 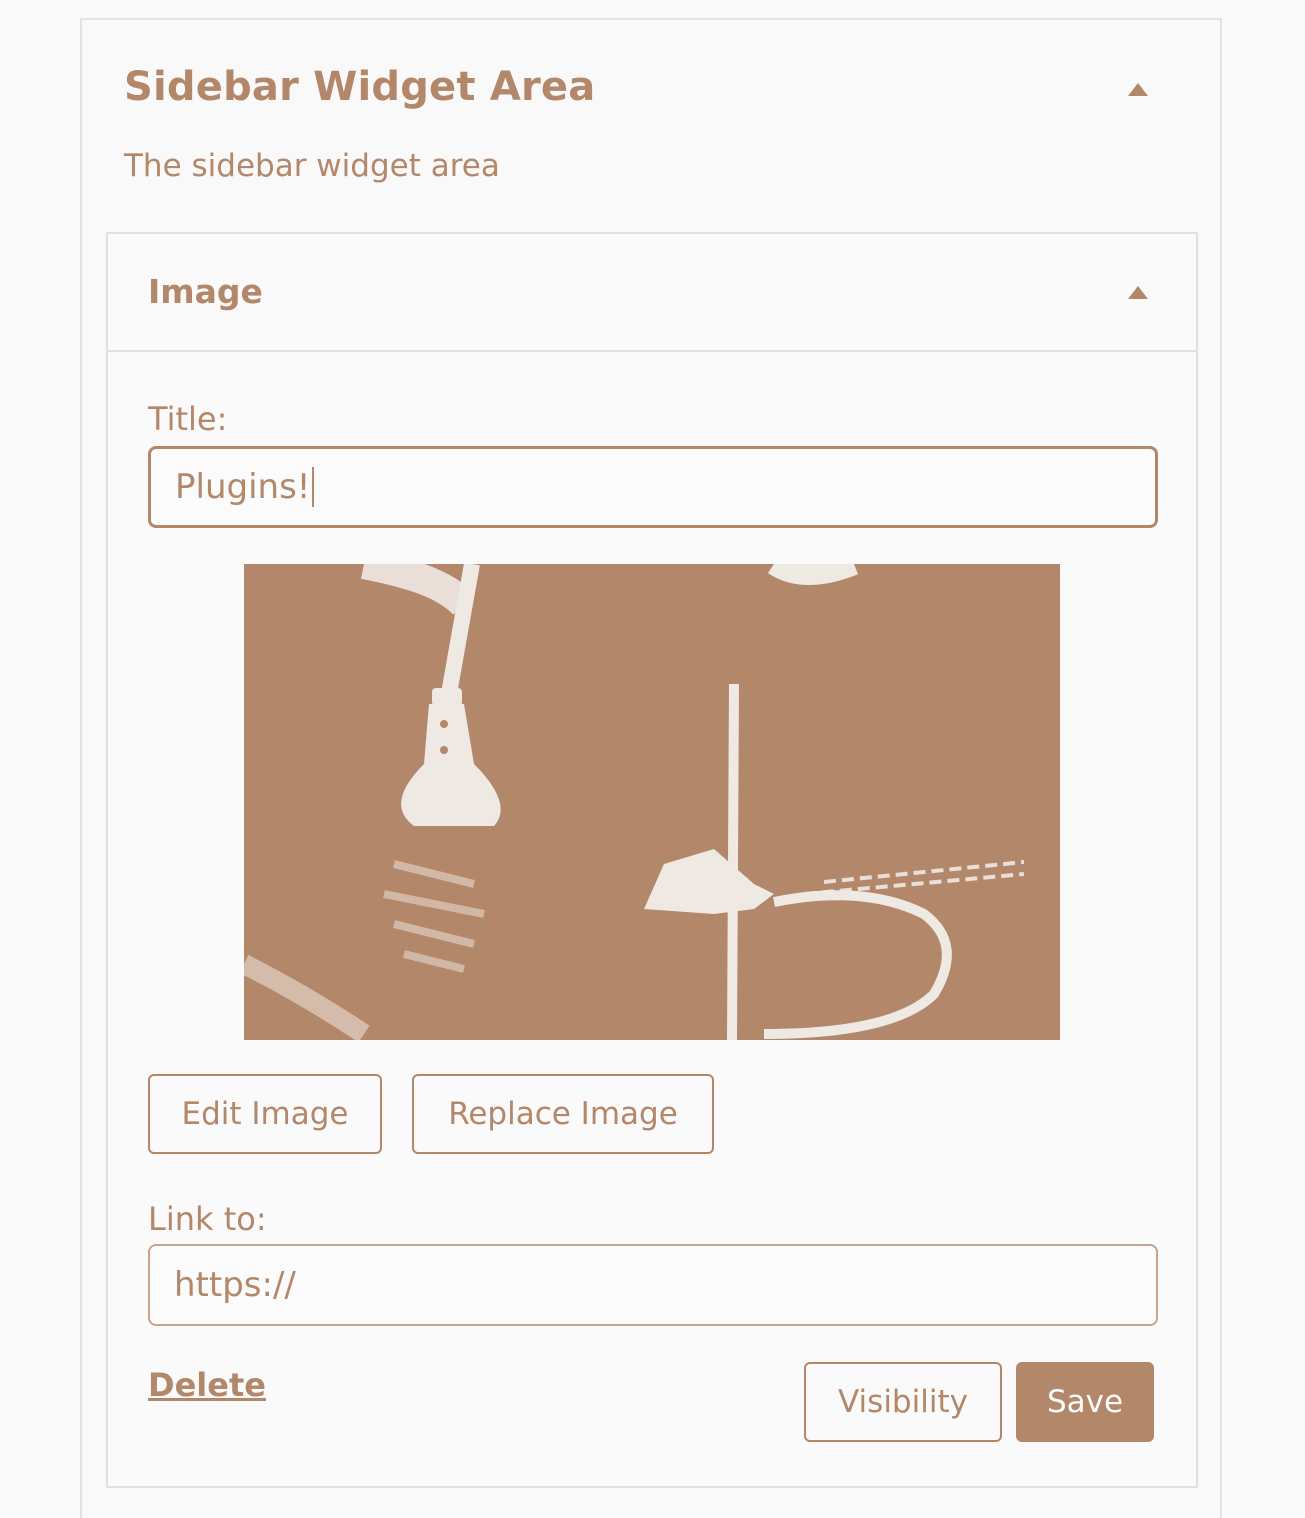 What do you see at coordinates (652, 293) in the screenshot?
I see `widget-header: Image` at bounding box center [652, 293].